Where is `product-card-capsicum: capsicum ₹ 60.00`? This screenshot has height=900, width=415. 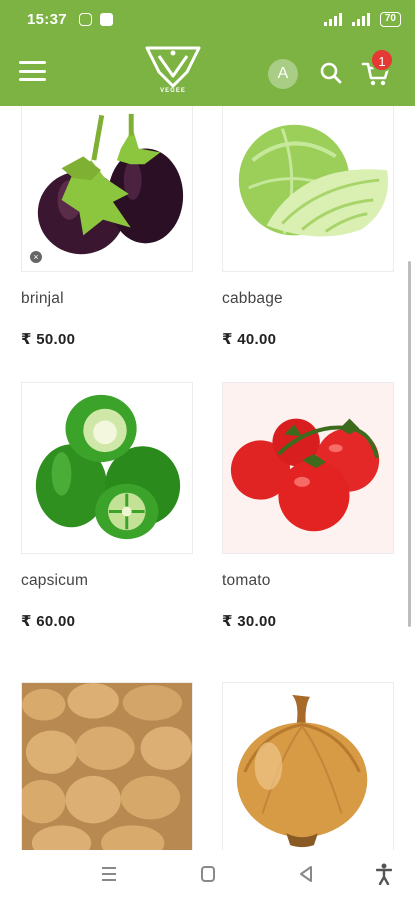
product-card-capsicum: capsicum ₹ 60.00 is located at coordinates (107, 506).